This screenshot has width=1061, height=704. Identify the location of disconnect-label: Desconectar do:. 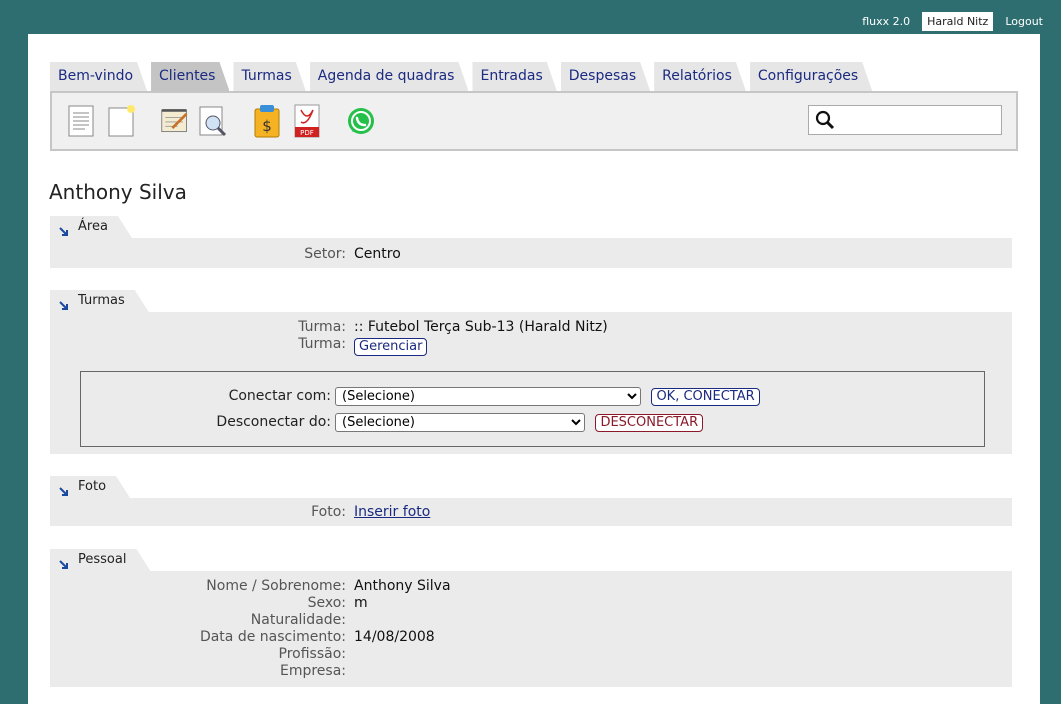
(273, 422).